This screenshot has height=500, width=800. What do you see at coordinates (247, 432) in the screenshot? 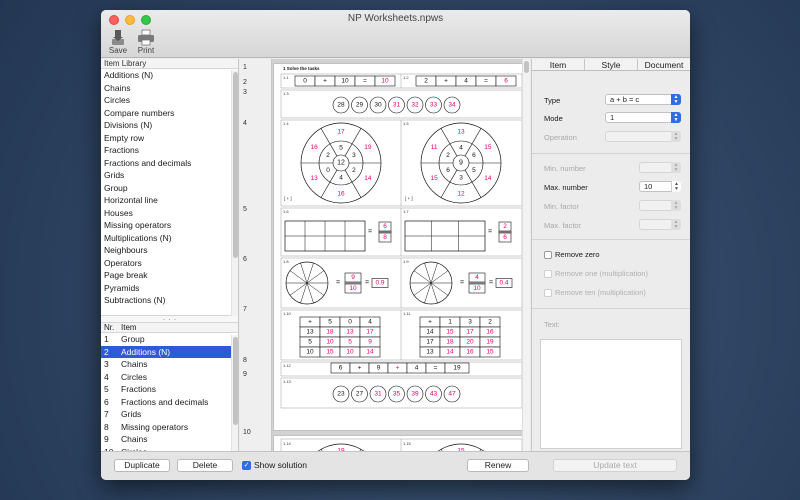
I see `row-number: 10` at bounding box center [247, 432].